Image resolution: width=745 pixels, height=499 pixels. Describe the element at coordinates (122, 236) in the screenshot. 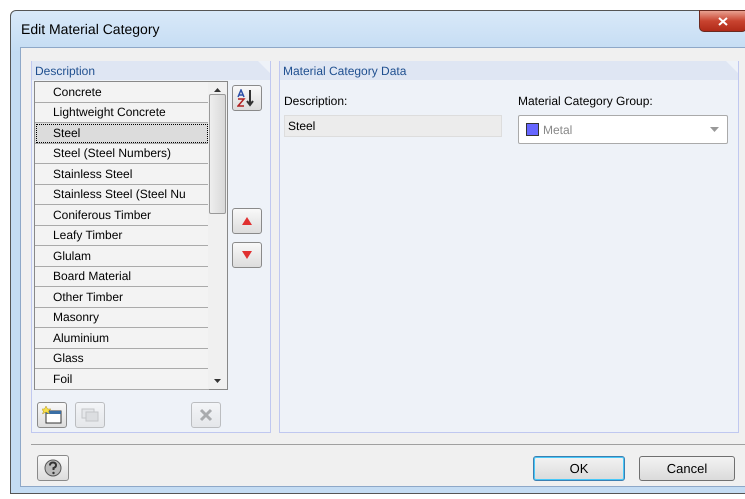

I see `list-item: Leafy Timber` at that location.